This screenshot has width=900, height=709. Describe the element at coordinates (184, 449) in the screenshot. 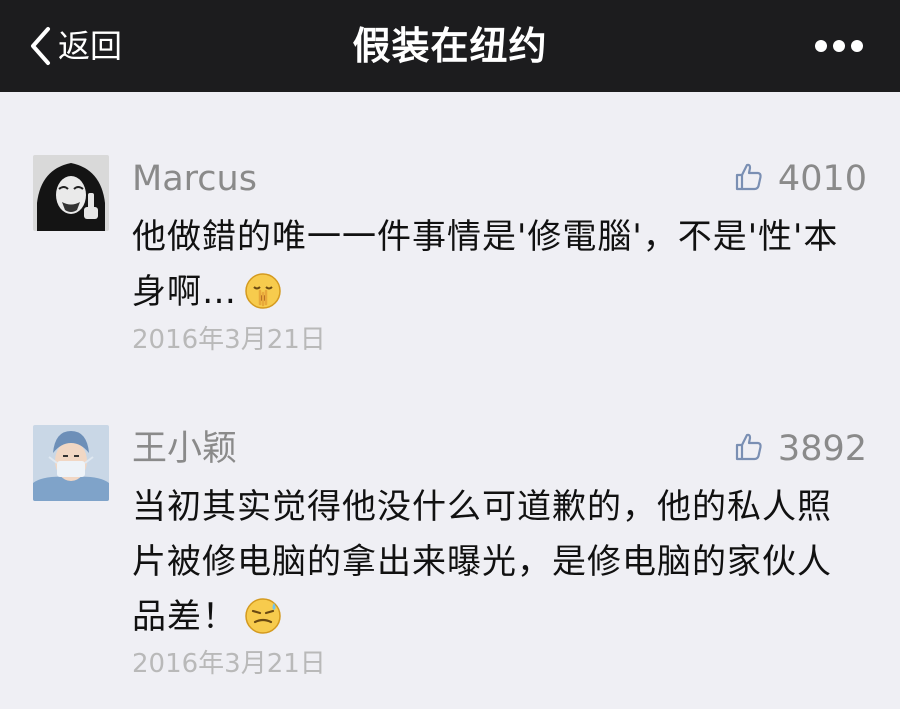

I see `comment-author: 王小颖` at that location.